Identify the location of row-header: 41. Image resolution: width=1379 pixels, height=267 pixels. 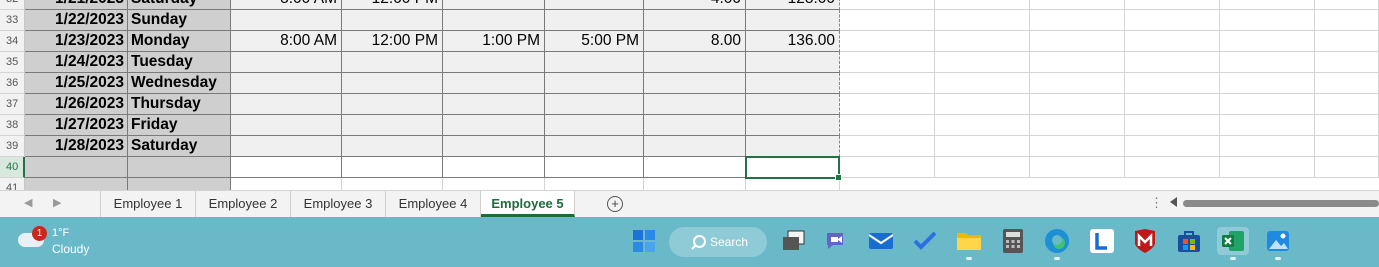
(12, 184).